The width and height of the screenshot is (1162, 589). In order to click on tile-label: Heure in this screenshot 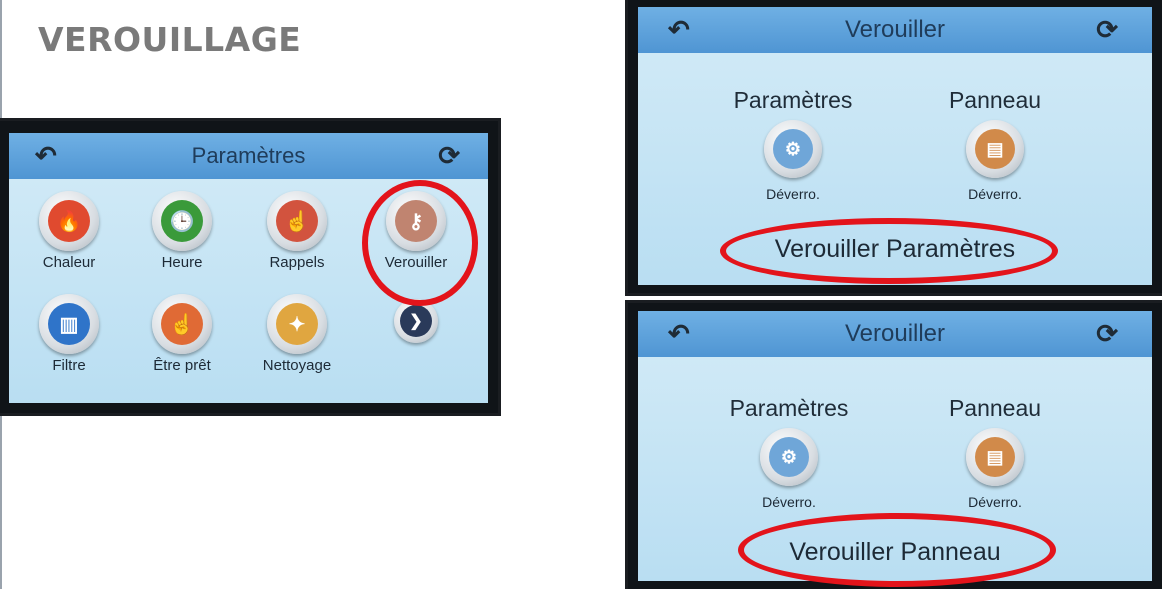, I will do `click(182, 262)`.